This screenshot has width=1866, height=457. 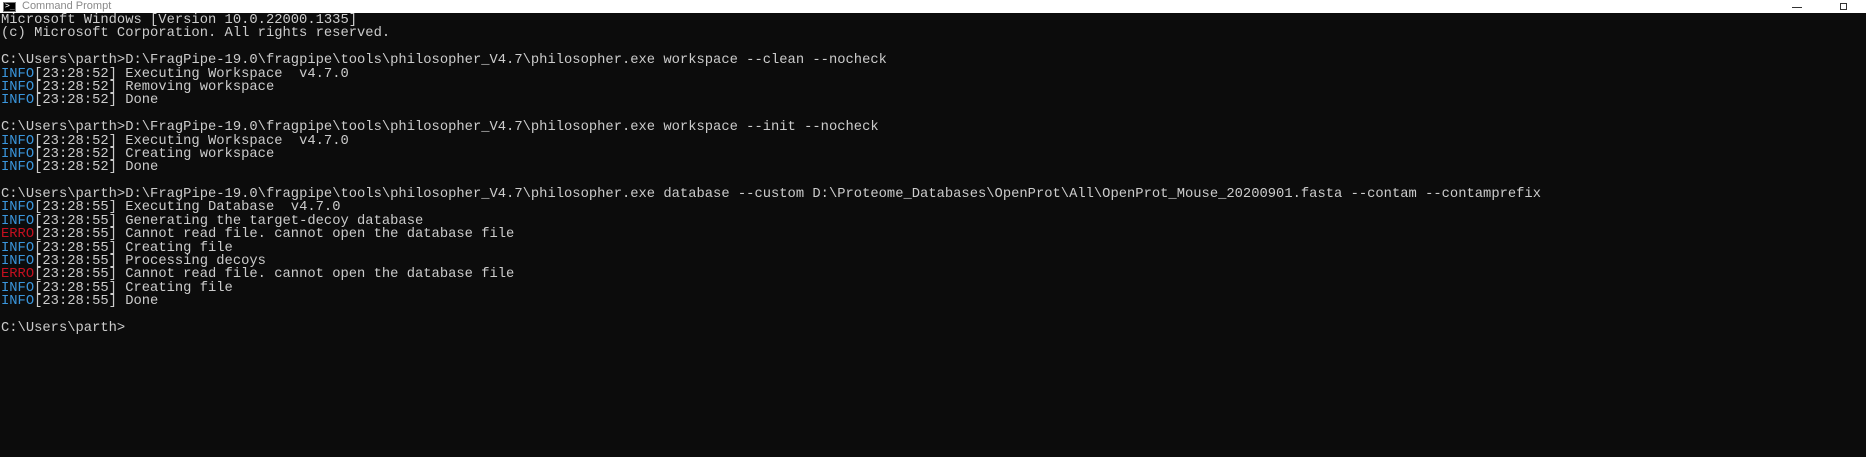 I want to click on window-controls, so click(x=1820, y=6).